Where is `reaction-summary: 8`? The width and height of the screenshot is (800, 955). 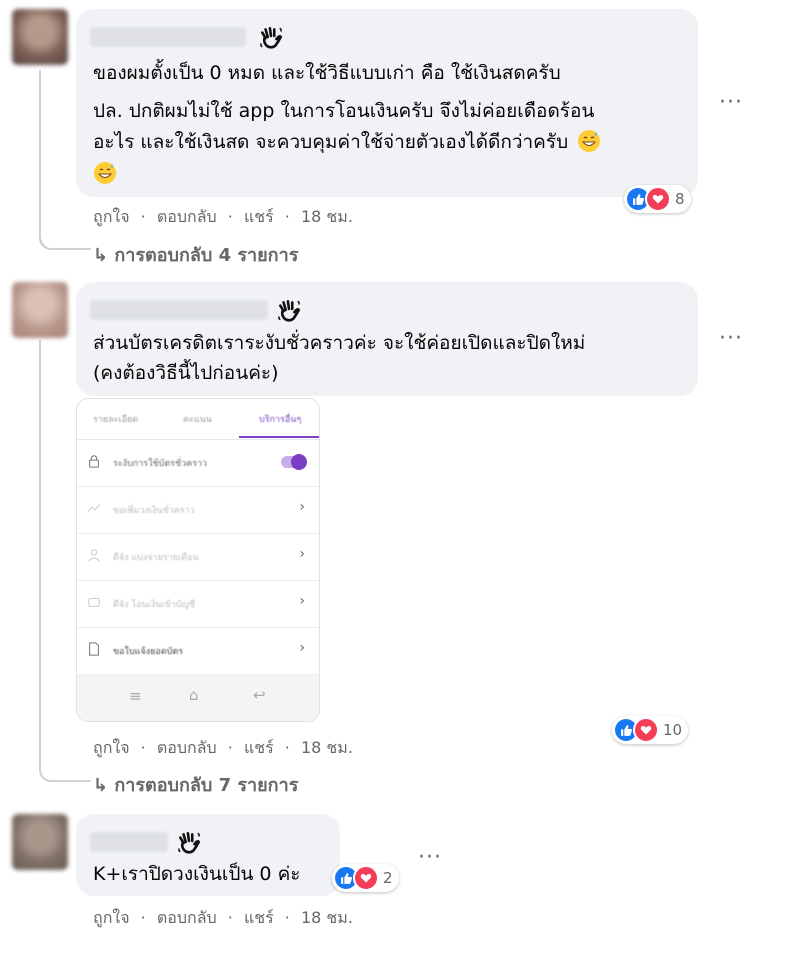
reaction-summary: 8 is located at coordinates (657, 199).